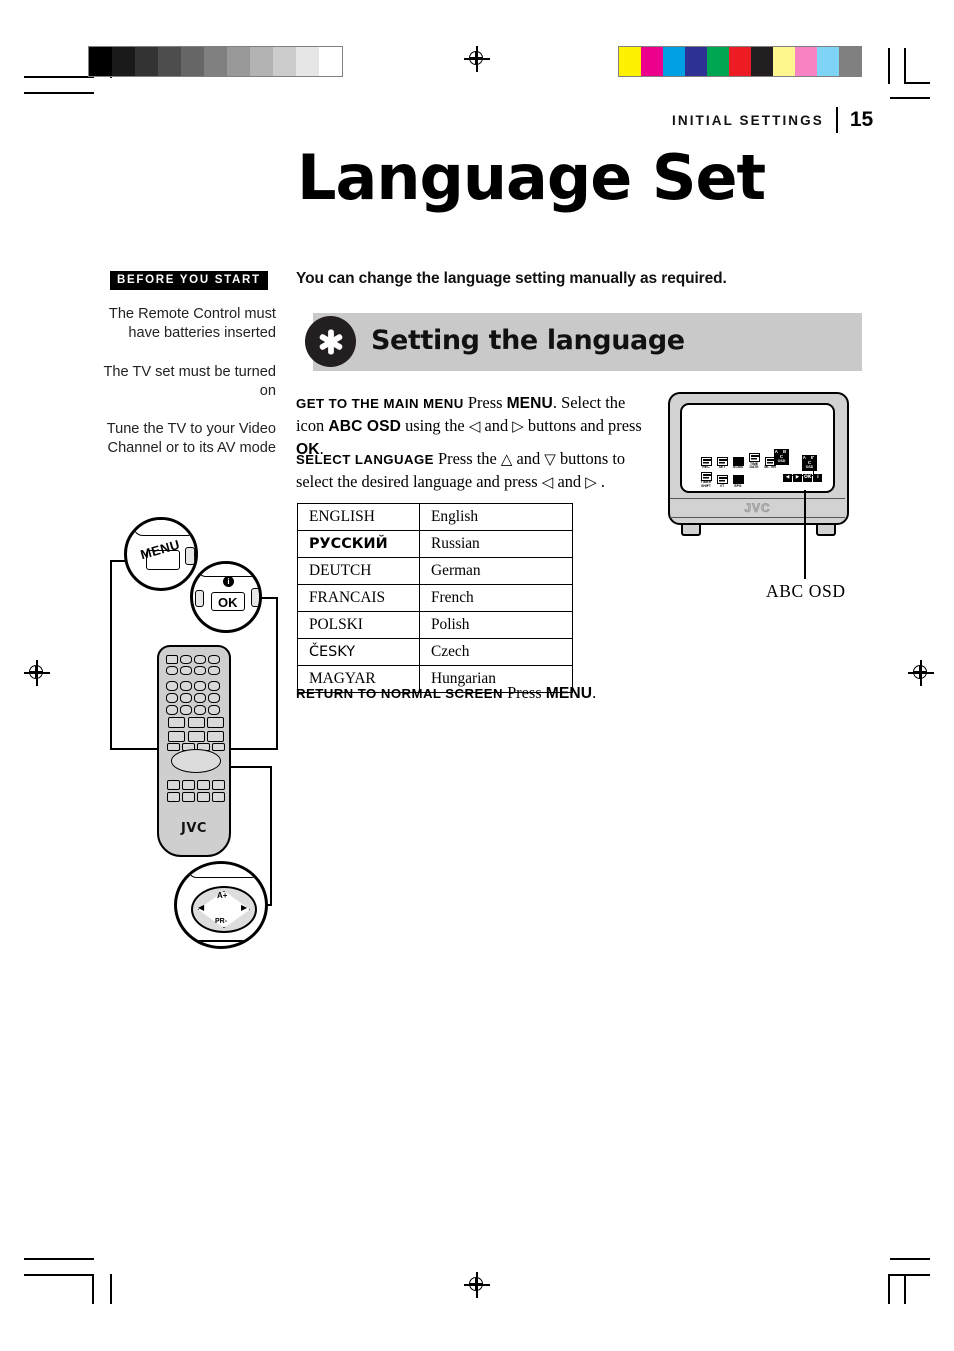  I want to click on dpad-callout: A+ PR- ◀ ▶, so click(221, 905).